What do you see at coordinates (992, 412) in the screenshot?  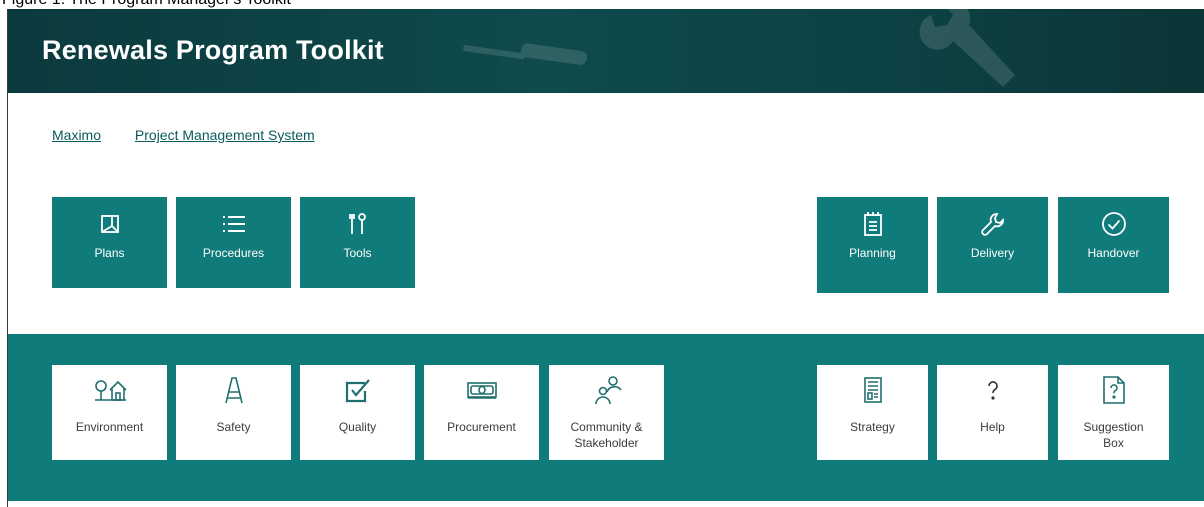 I see `tile-help: Help` at bounding box center [992, 412].